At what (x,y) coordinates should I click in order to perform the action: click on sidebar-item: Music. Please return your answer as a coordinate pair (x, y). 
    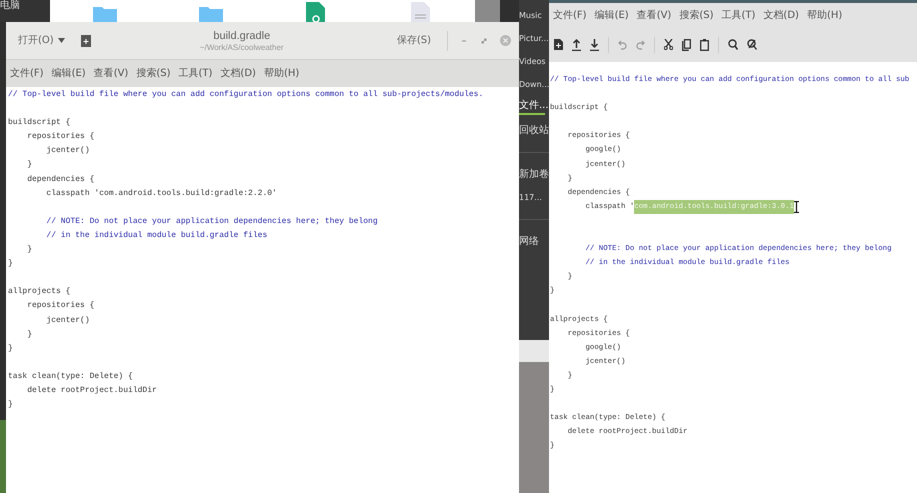
    Looking at the image, I should click on (530, 15).